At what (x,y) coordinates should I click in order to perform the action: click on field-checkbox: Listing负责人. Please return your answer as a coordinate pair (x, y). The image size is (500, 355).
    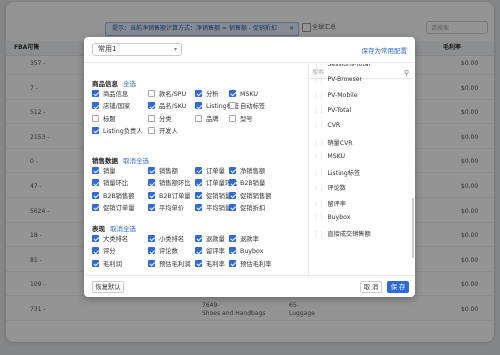
    Looking at the image, I should click on (117, 131).